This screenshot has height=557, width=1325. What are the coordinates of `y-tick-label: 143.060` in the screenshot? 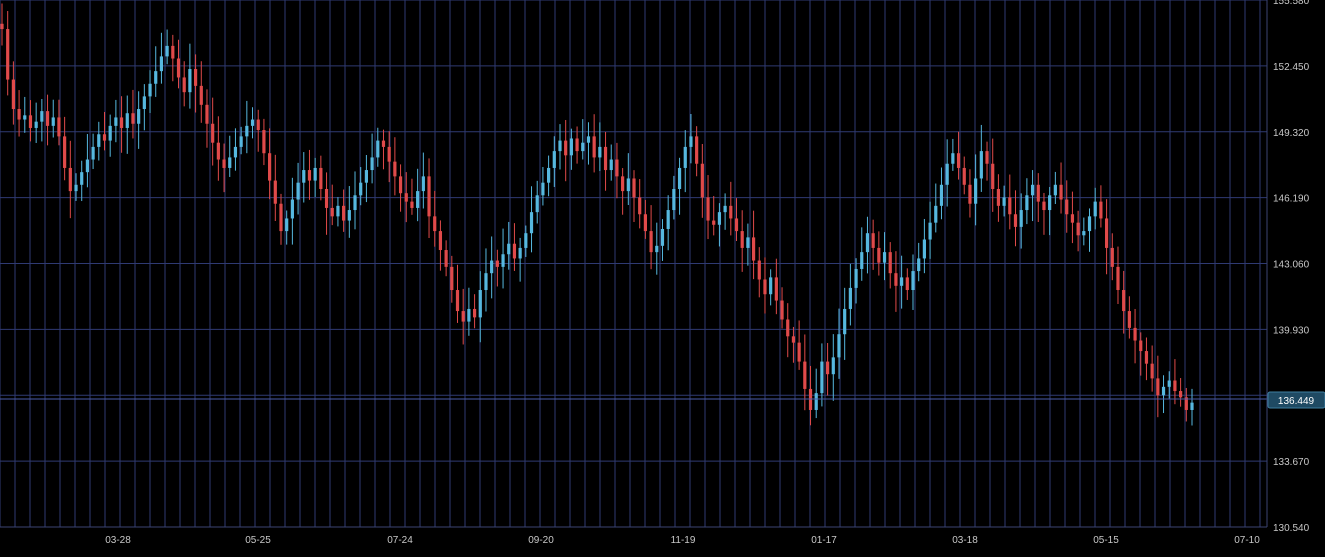 It's located at (1291, 265).